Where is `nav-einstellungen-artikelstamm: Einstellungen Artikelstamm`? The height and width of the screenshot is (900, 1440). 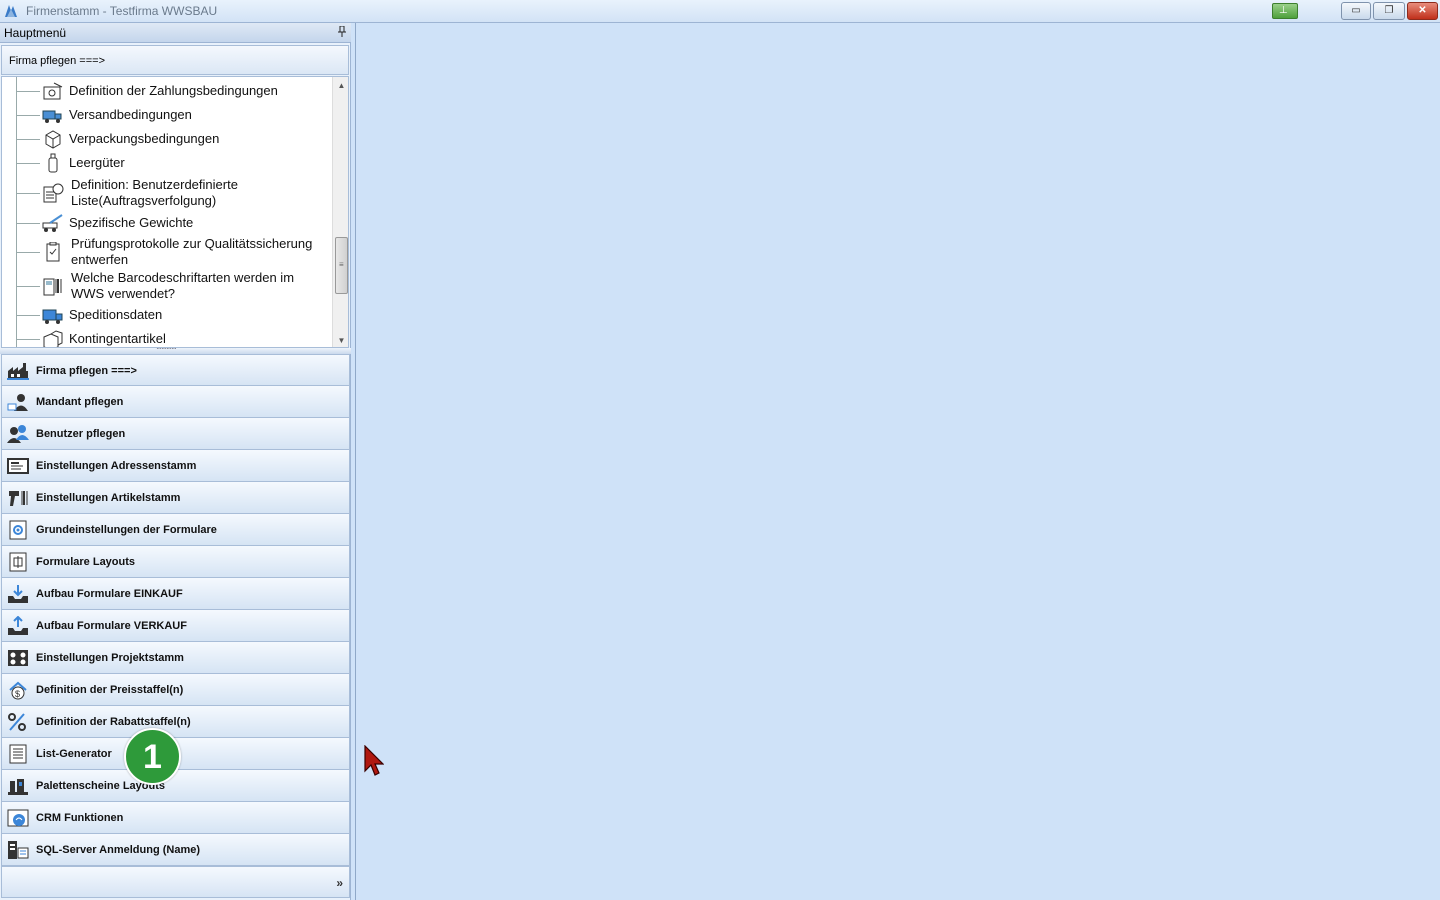
nav-einstellungen-artikelstamm: Einstellungen Artikelstamm is located at coordinates (175, 498).